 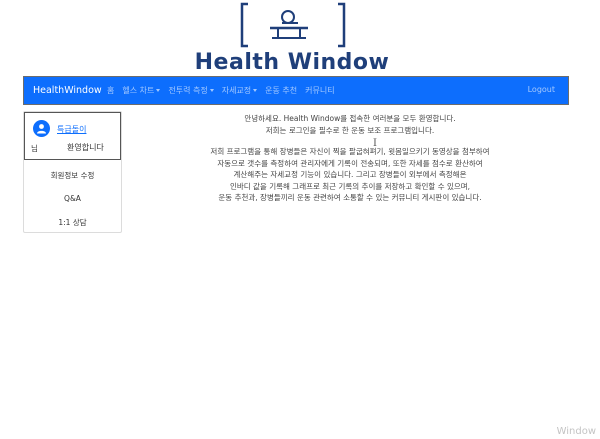 I want to click on nav-item-home: 홈, so click(x=110, y=90).